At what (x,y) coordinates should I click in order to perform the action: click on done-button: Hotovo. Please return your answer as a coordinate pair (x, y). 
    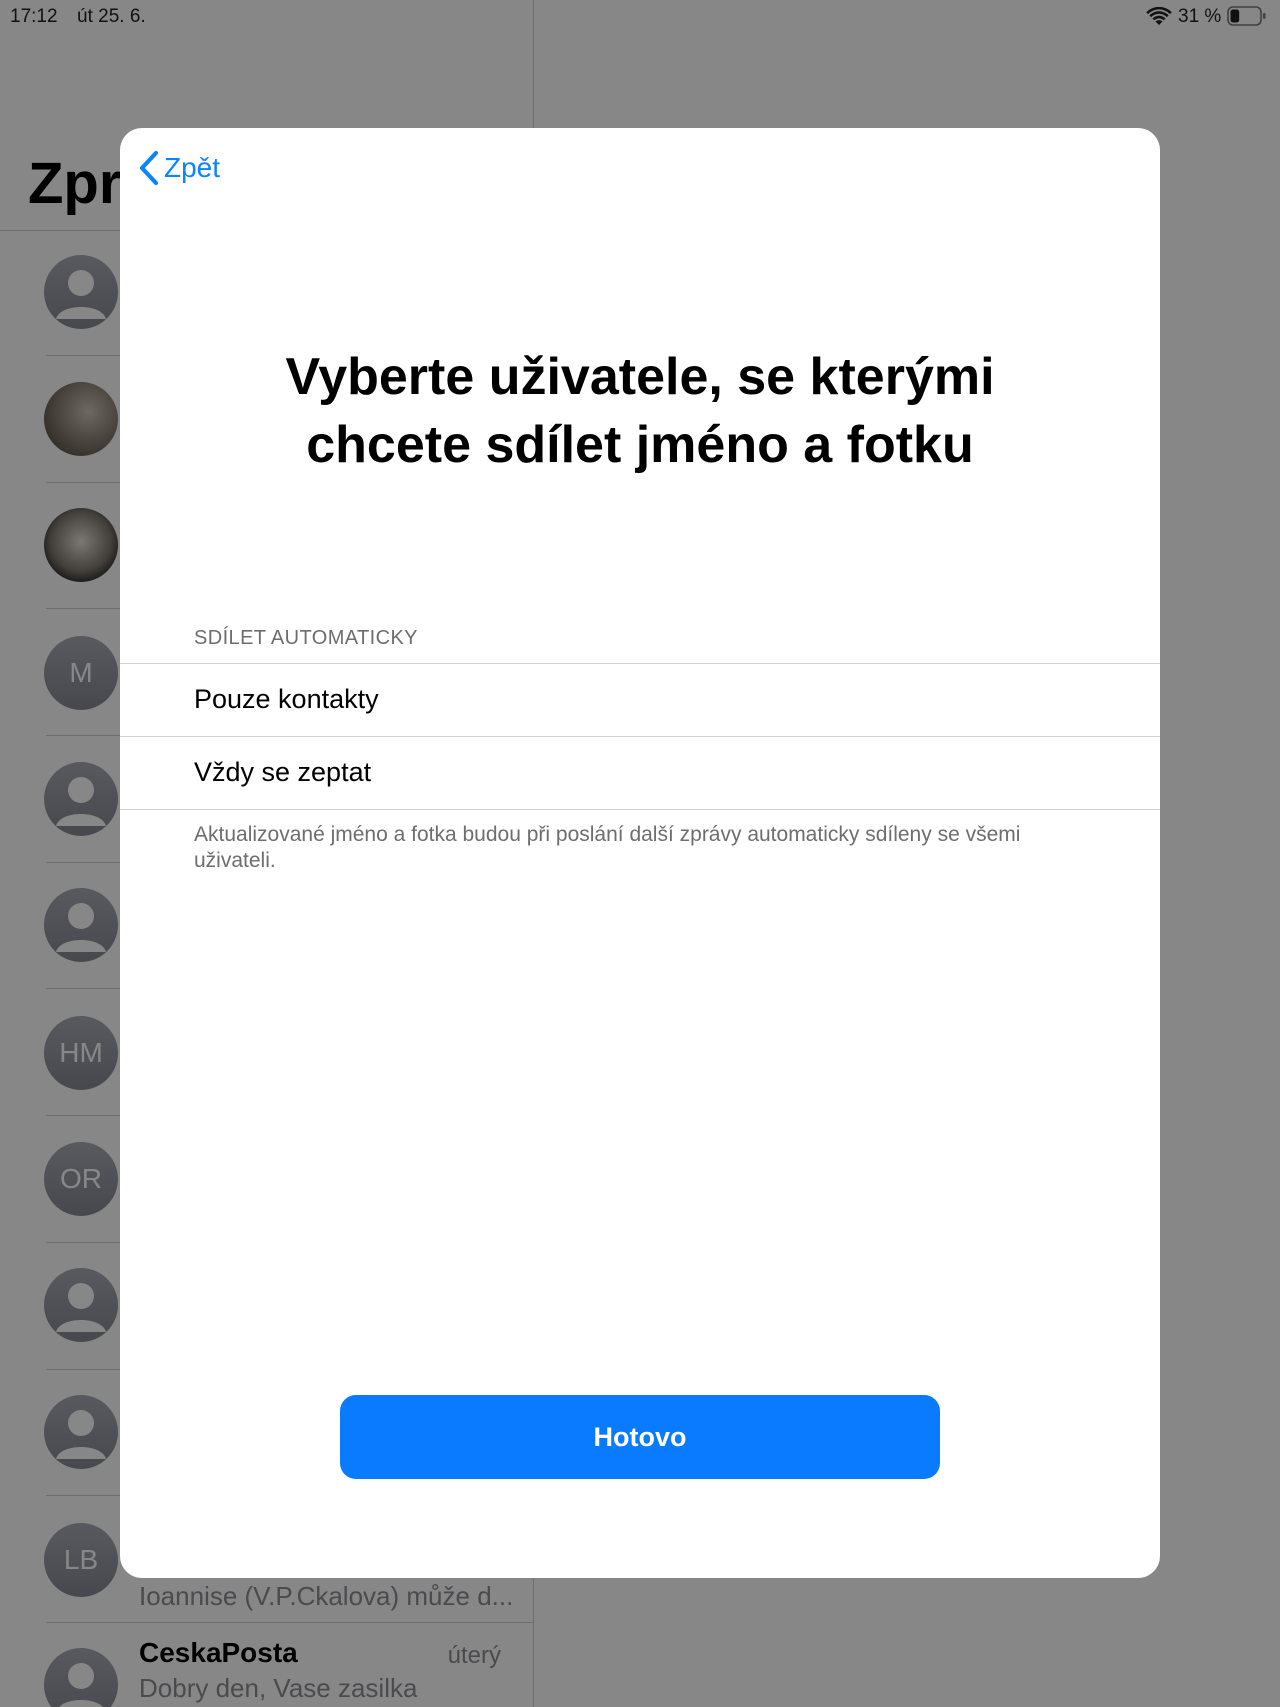
    Looking at the image, I should click on (640, 1437).